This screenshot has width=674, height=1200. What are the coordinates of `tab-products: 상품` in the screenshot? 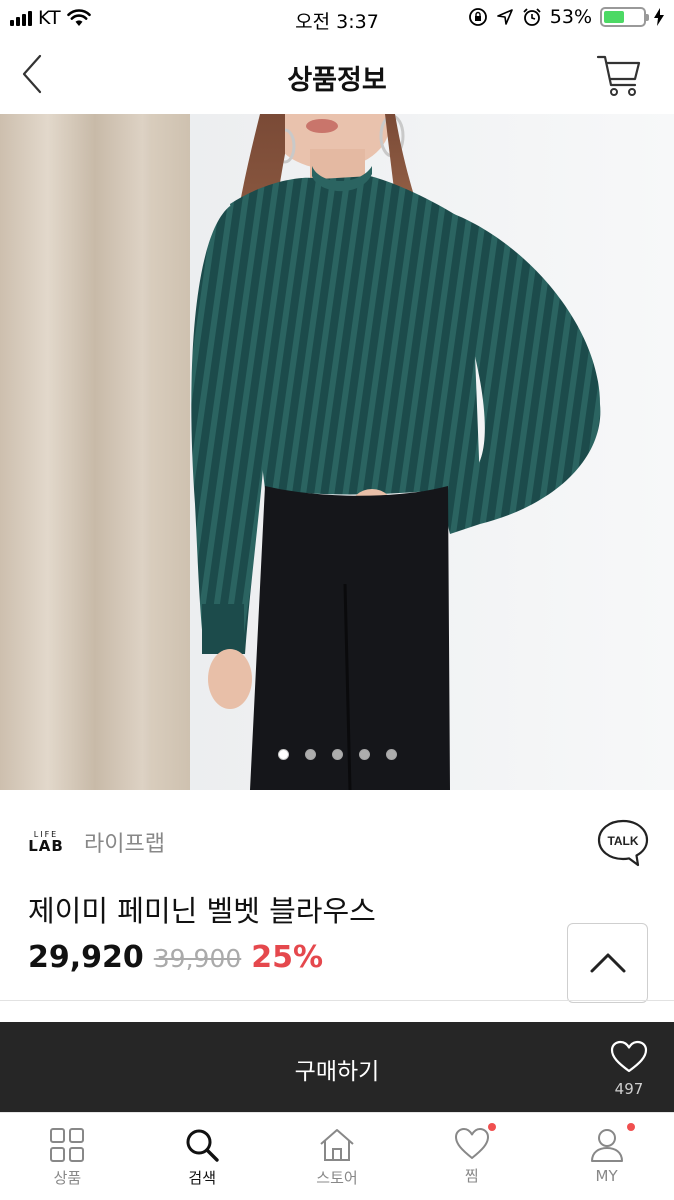 It's located at (67, 1156).